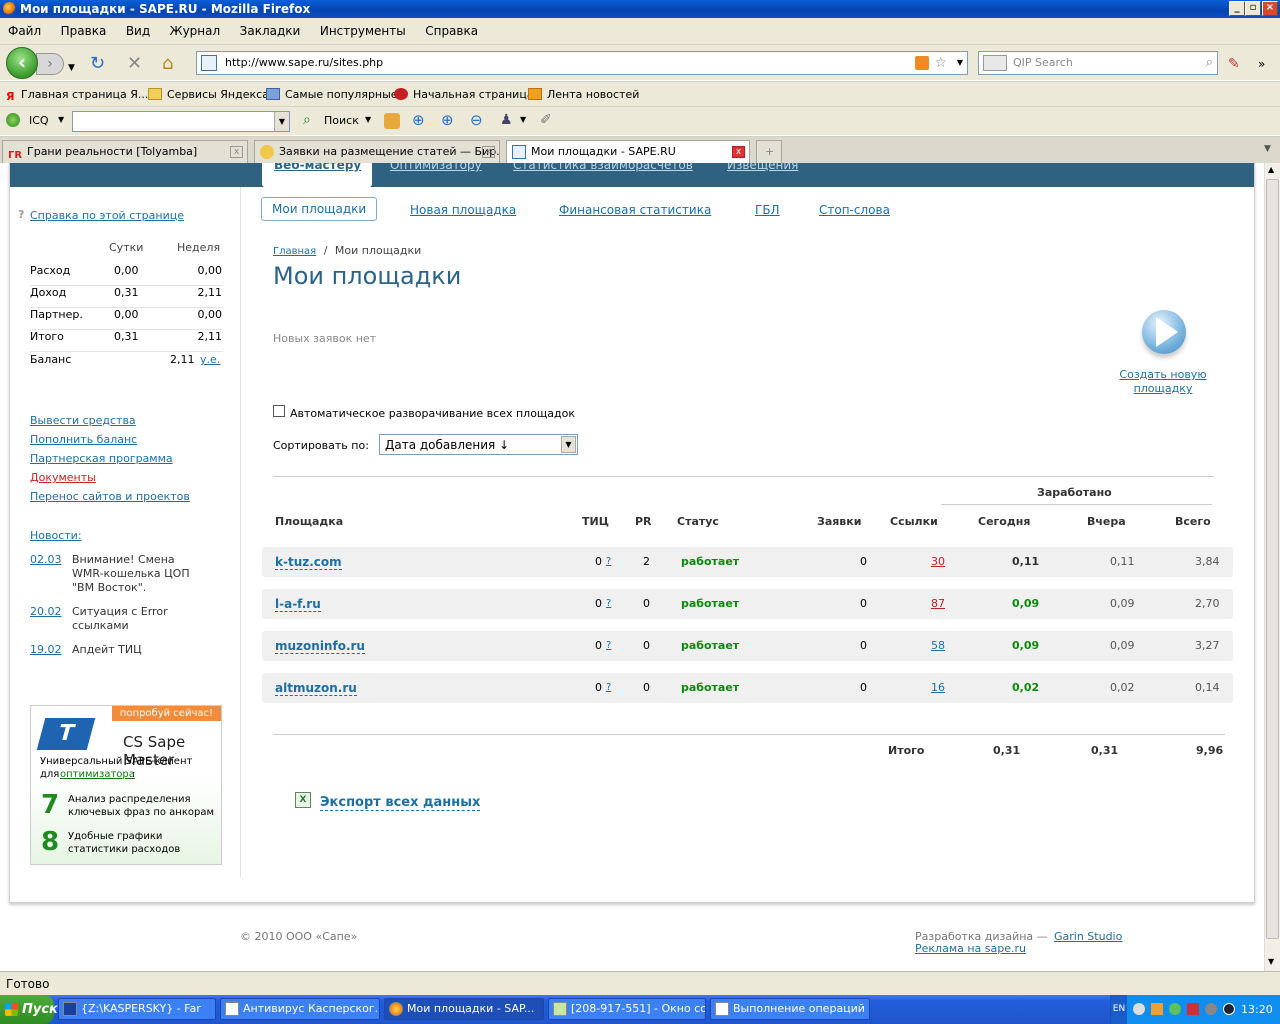  I want to click on icq-dropdown-icon: ▼, so click(61, 119).